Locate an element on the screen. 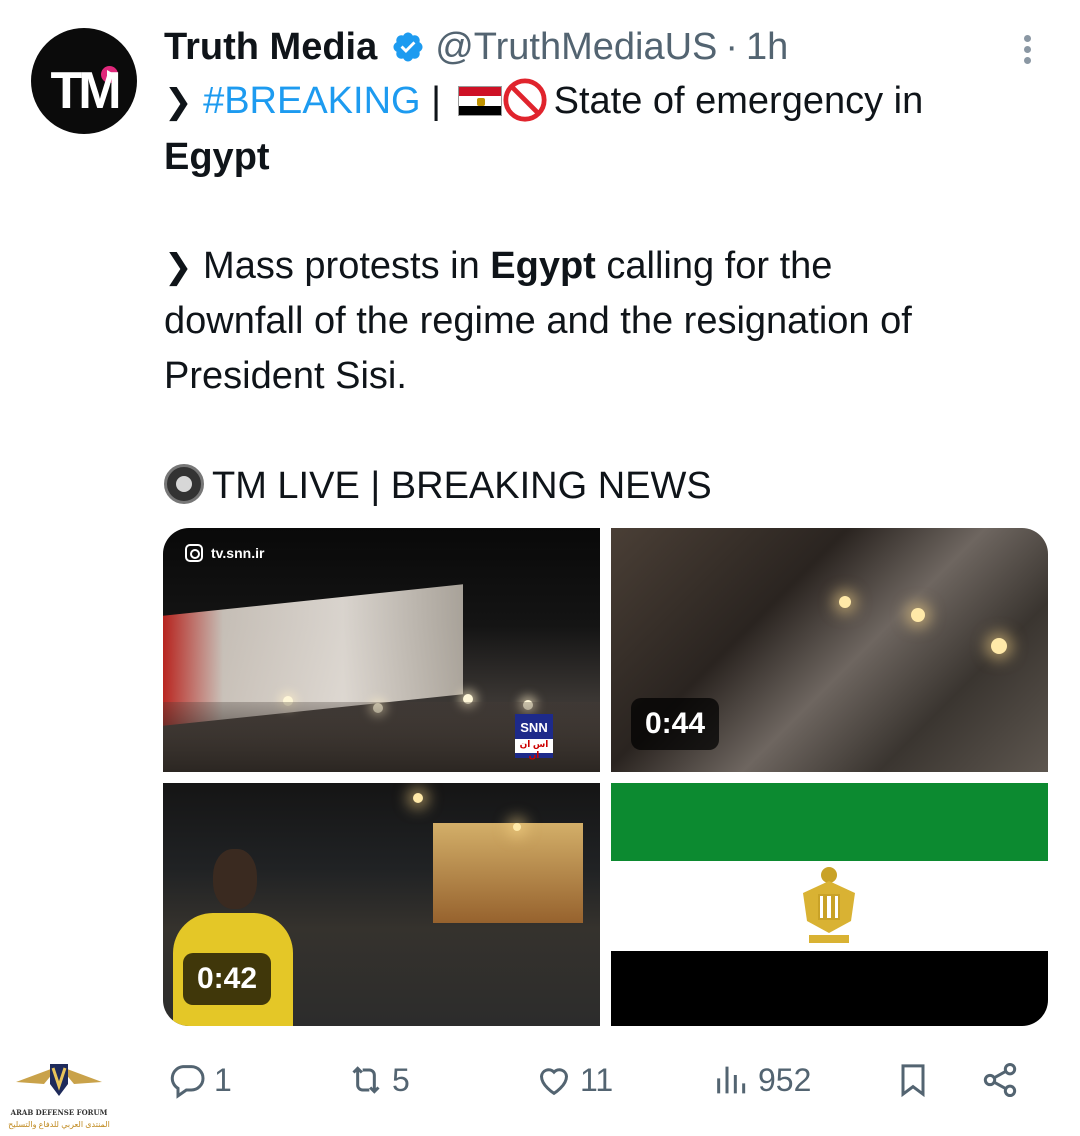 Image resolution: width=1080 pixels, height=1136 pixels. para-text-b: calling for the is located at coordinates (714, 266).